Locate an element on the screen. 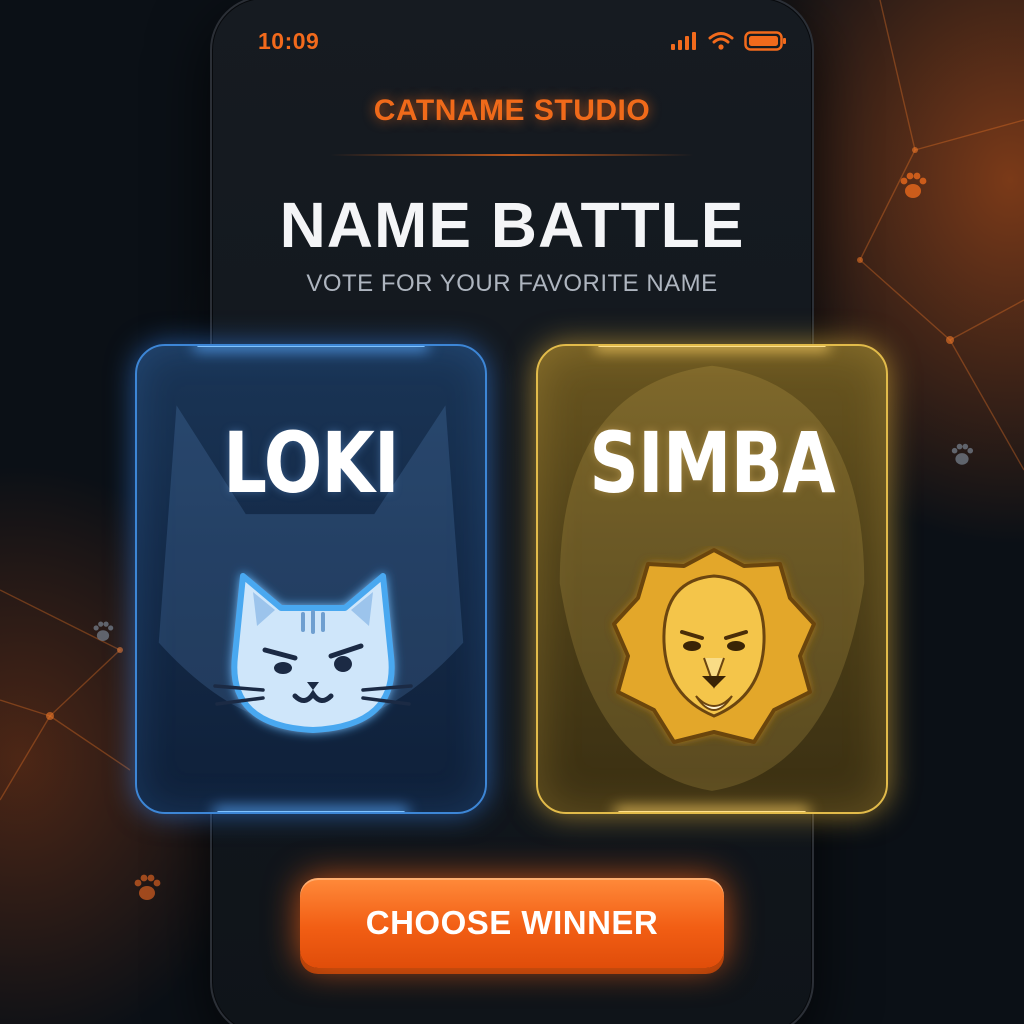 Image resolution: width=1024 pixels, height=1024 pixels. battery-icon is located at coordinates (765, 41).